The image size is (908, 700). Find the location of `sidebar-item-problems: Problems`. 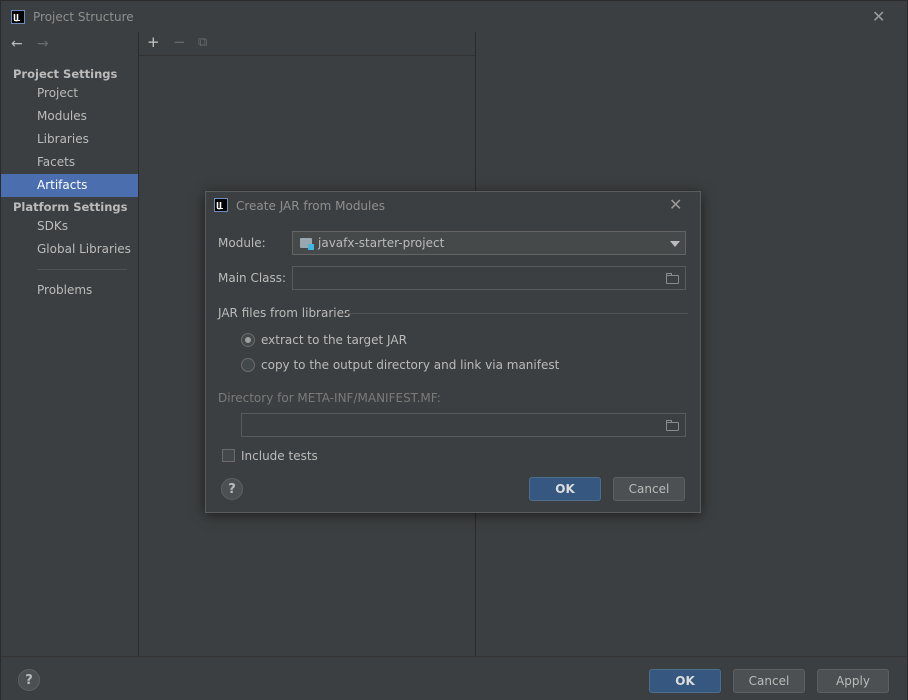

sidebar-item-problems: Problems is located at coordinates (69, 290).